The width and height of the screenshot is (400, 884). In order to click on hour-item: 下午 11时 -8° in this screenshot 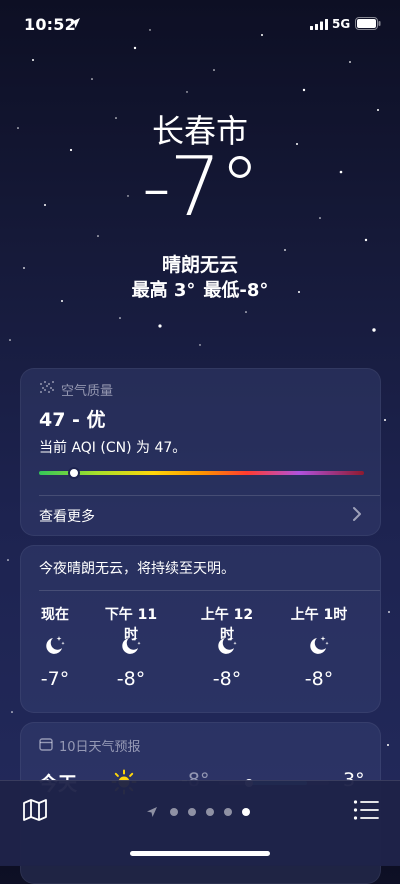, I will do `click(131, 647)`.